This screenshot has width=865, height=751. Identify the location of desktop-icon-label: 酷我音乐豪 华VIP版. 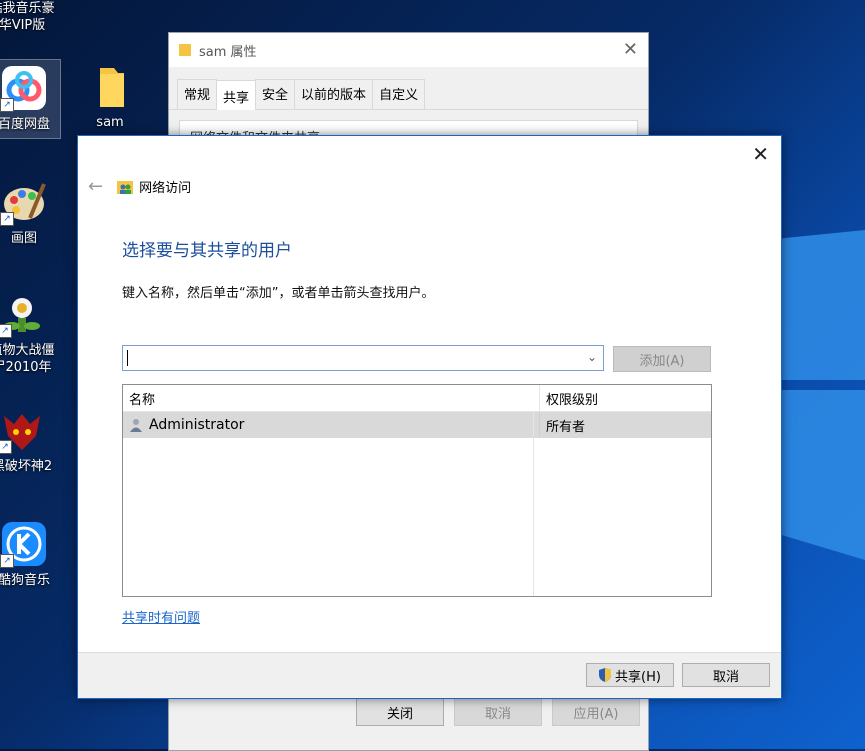
(27, 17).